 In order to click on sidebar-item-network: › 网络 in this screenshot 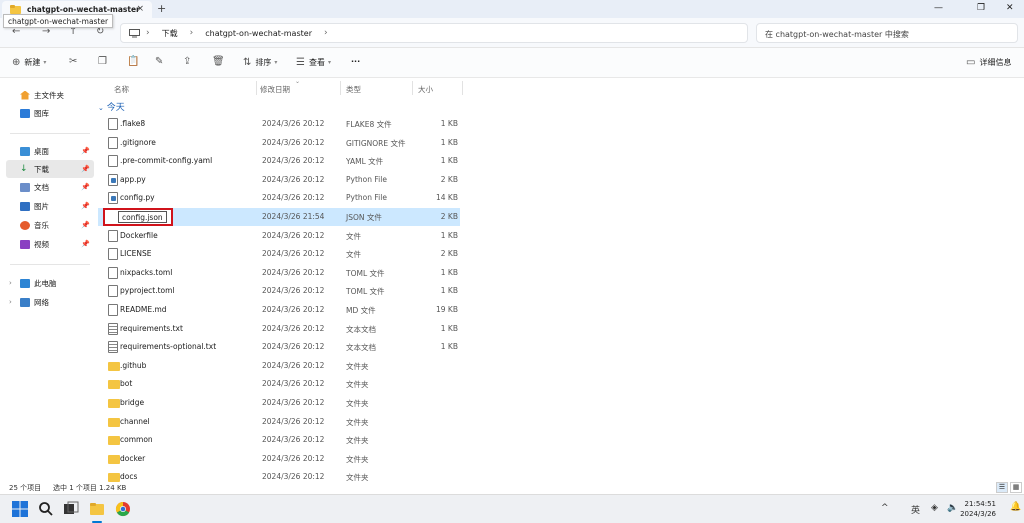, I will do `click(50, 302)`.